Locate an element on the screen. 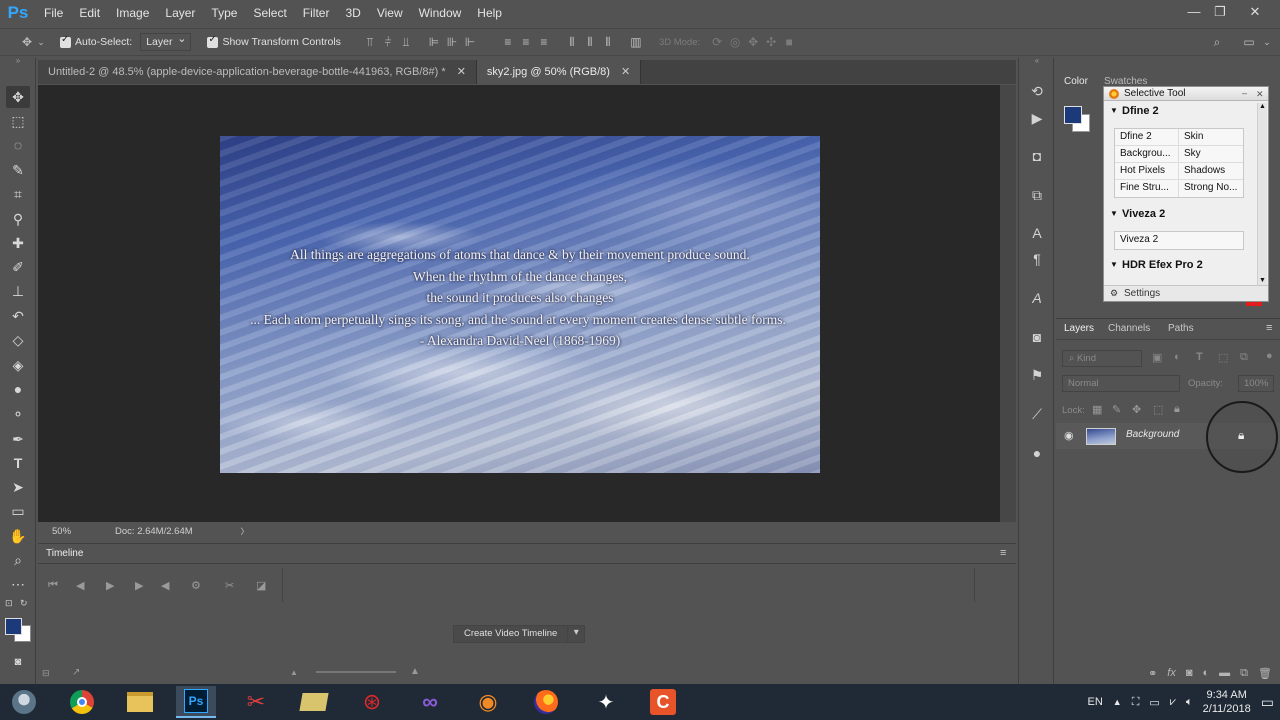  zoom-level: 50% is located at coordinates (61, 531).